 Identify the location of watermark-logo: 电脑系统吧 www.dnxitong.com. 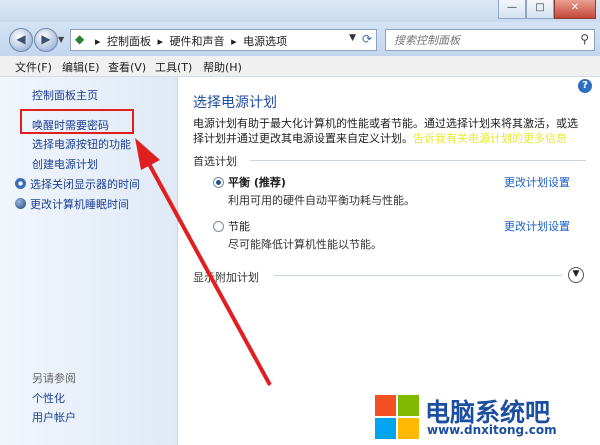
(487, 417).